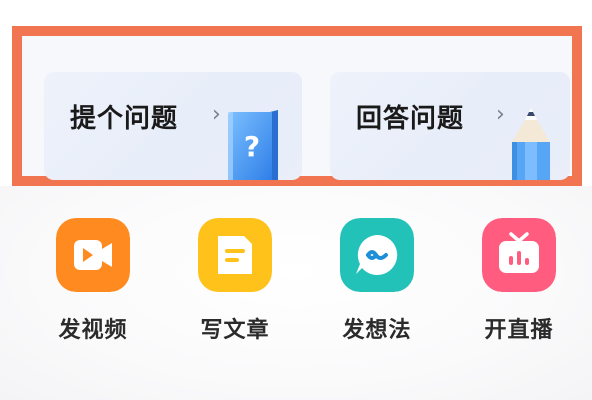 The width and height of the screenshot is (592, 400). I want to click on post-video-label: 发视频, so click(93, 330).